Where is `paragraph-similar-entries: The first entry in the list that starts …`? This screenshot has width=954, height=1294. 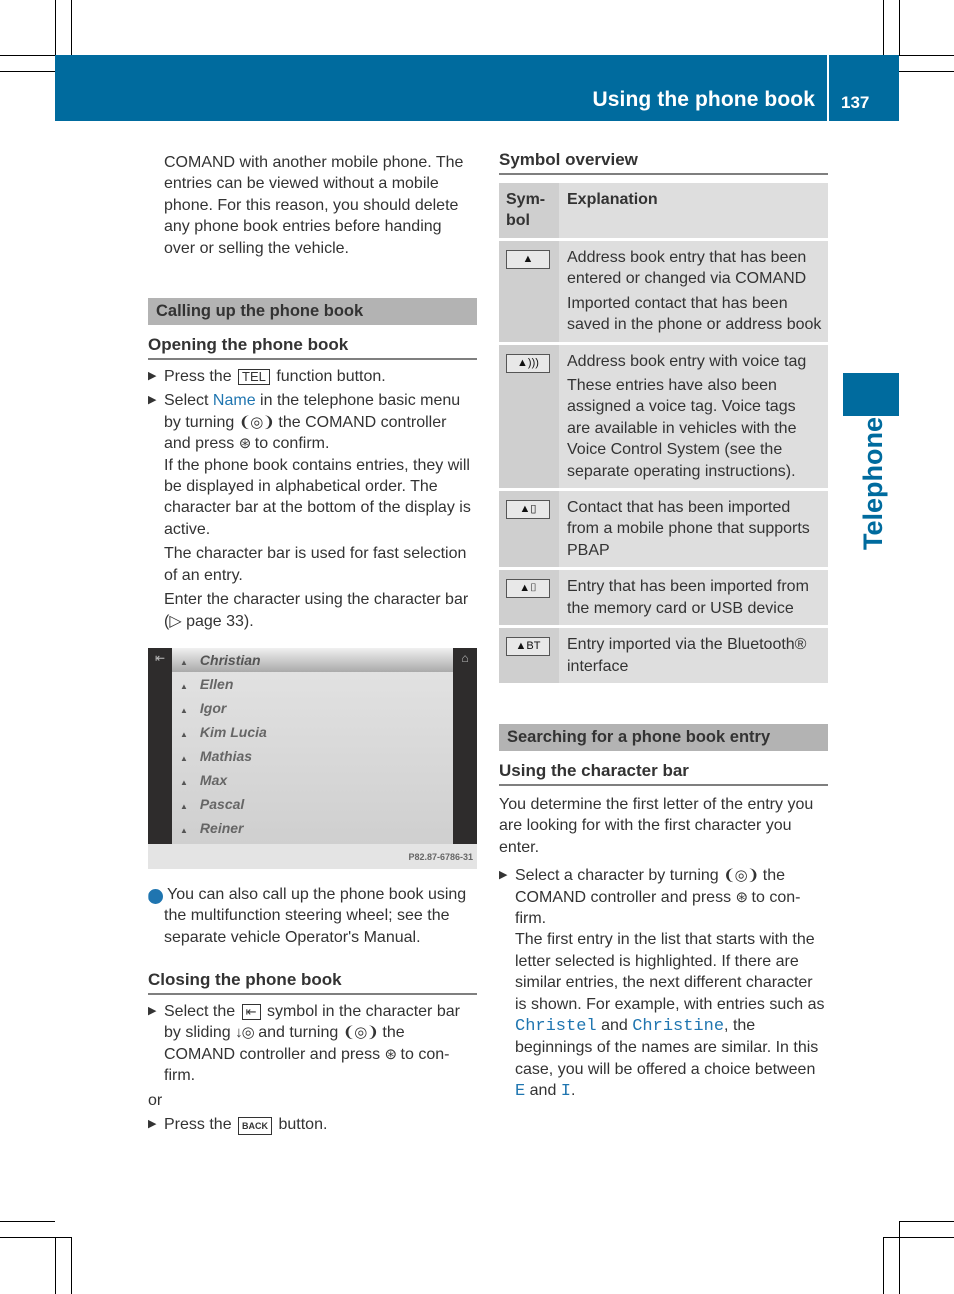
paragraph-similar-entries: The first entry in the list that starts … is located at coordinates (670, 1016).